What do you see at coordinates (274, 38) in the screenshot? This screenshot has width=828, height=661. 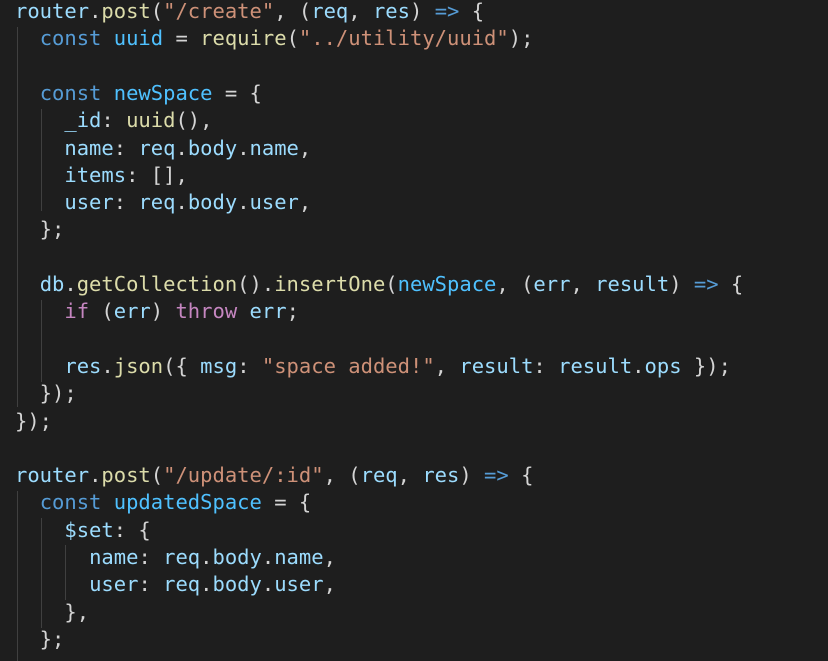 I see `code-line: const uuid = require("../utility/uuid");` at bounding box center [274, 38].